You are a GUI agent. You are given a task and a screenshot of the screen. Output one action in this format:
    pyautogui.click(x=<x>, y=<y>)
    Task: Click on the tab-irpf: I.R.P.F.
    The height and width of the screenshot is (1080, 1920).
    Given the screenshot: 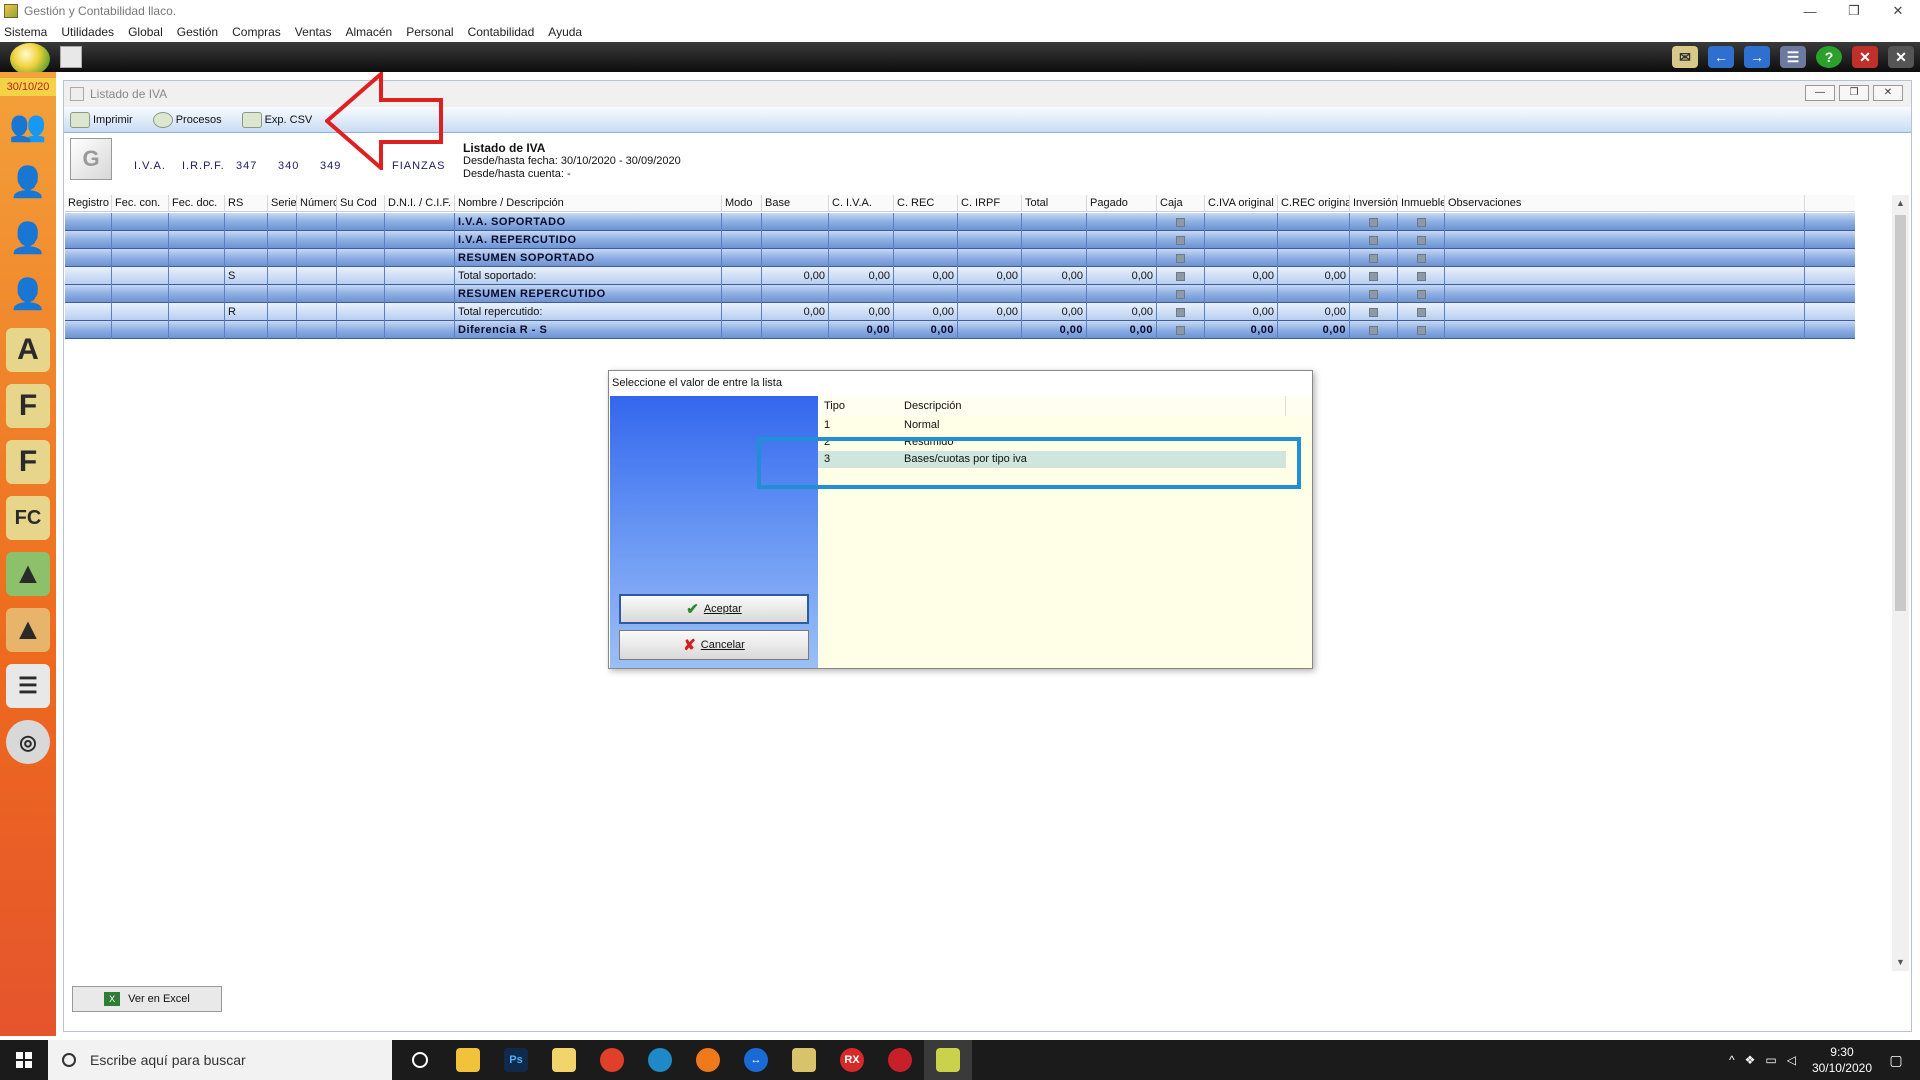 What is the action you would take?
    pyautogui.click(x=203, y=166)
    